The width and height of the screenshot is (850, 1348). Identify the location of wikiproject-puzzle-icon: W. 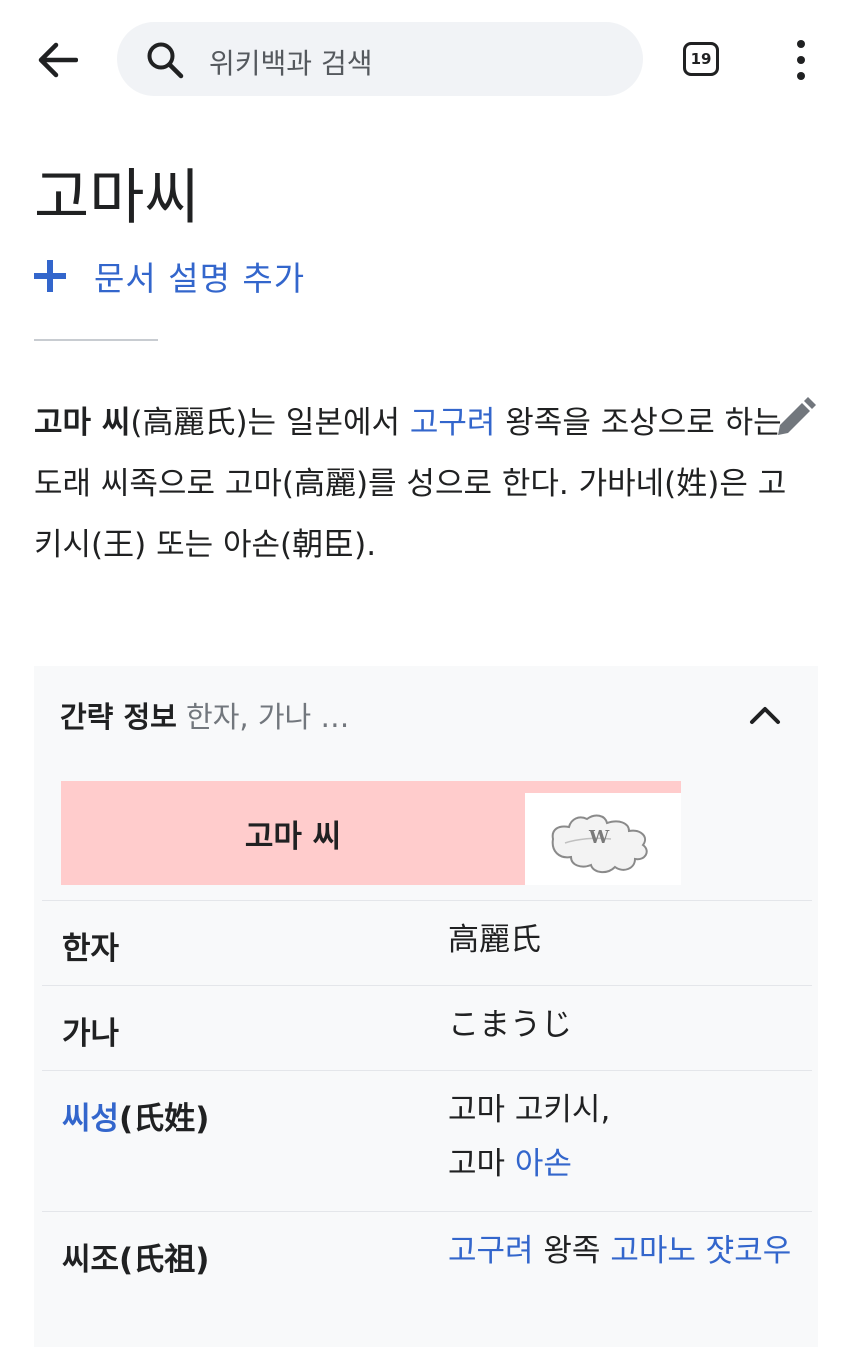
(603, 839).